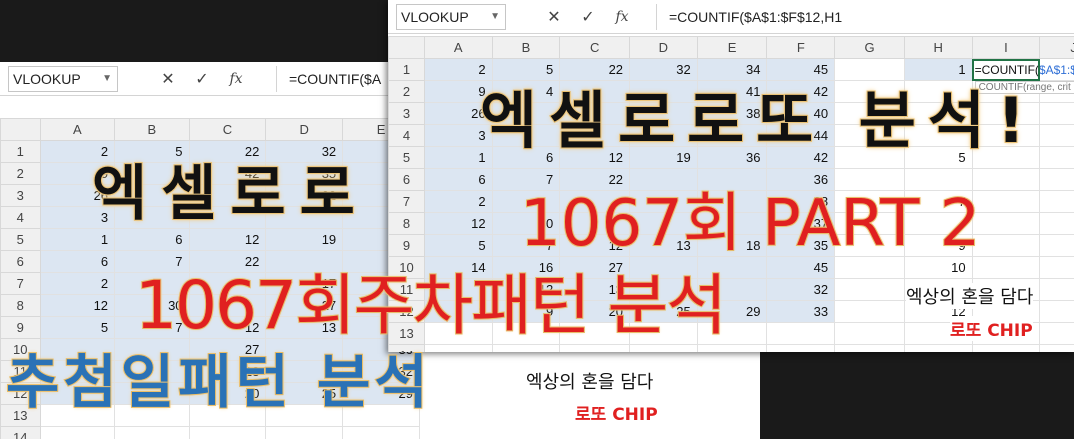 This screenshot has width=1074, height=439. Describe the element at coordinates (1056, 47) in the screenshot. I see `column-header: J` at that location.